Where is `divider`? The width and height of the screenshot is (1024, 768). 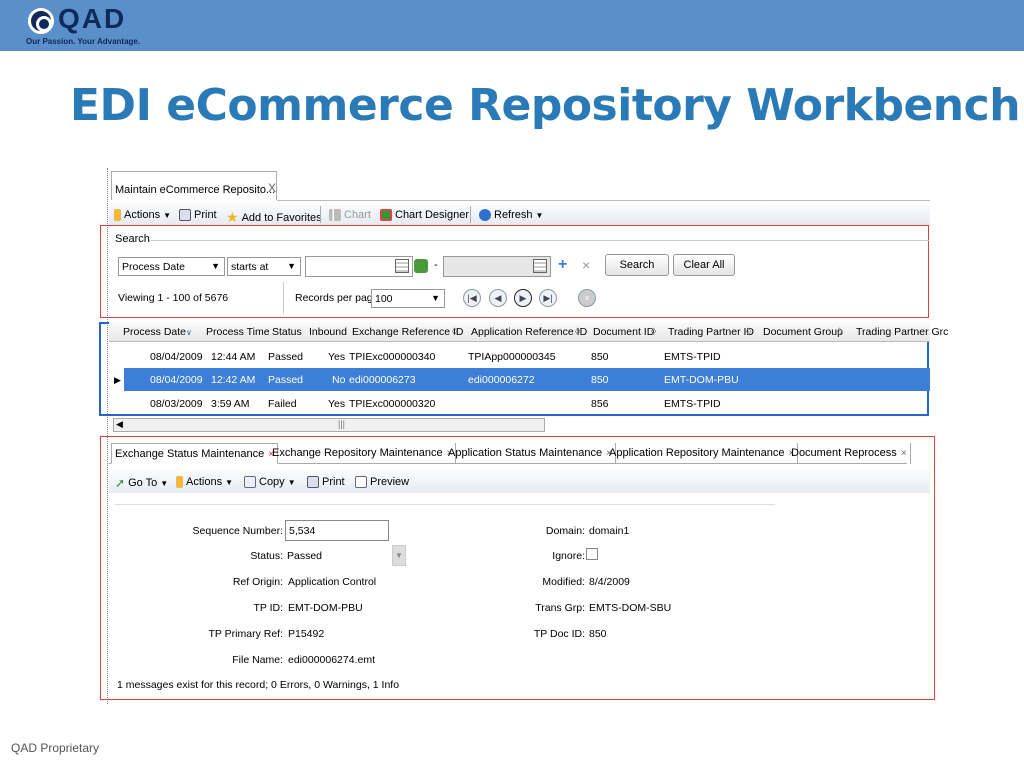
divider is located at coordinates (283, 298).